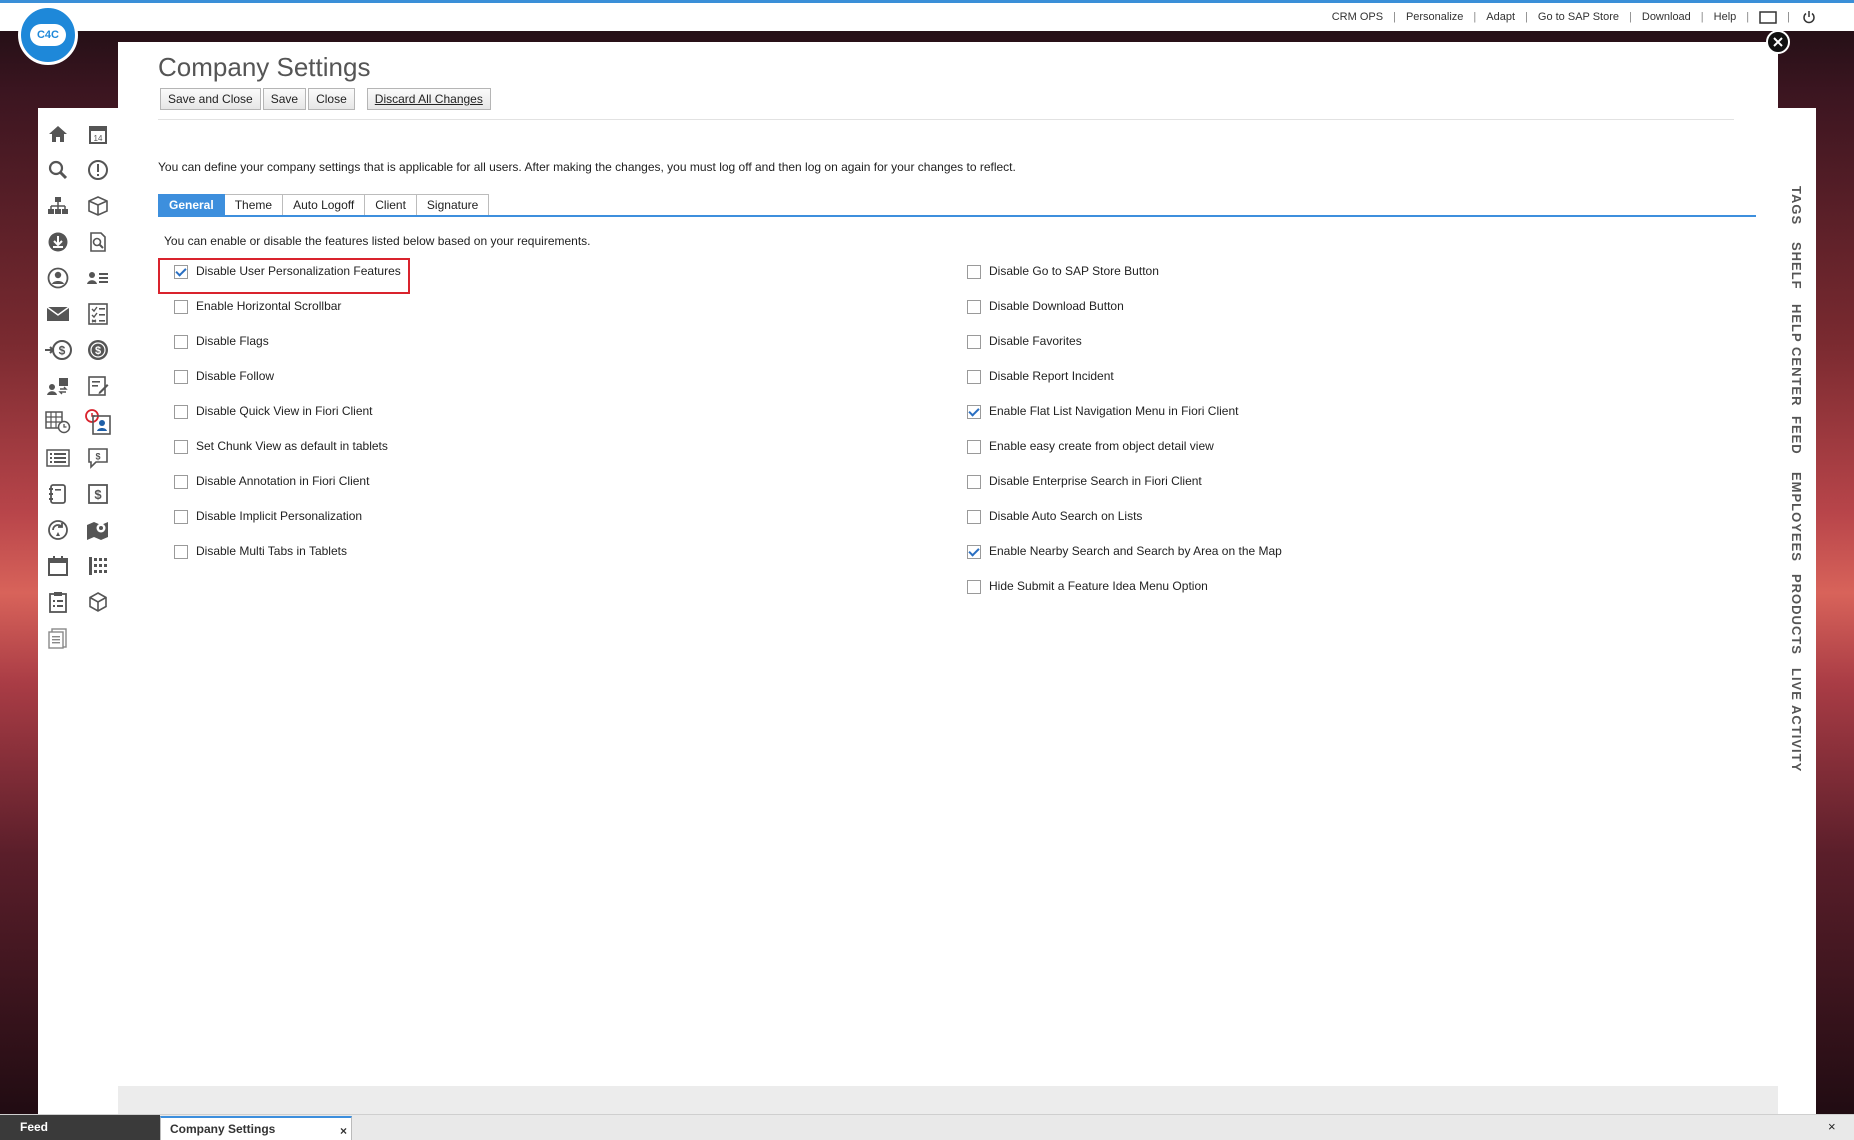 The height and width of the screenshot is (1140, 1854). Describe the element at coordinates (58, 386) in the screenshot. I see `exchange-icon` at that location.